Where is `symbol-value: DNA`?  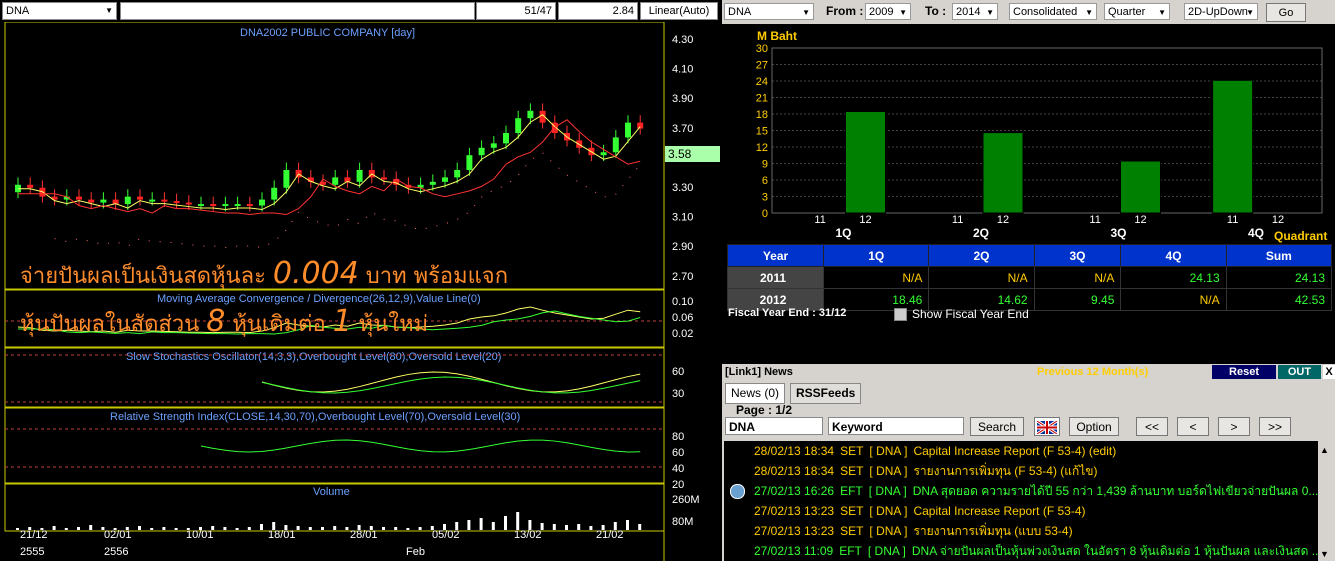 symbol-value: DNA is located at coordinates (18, 11).